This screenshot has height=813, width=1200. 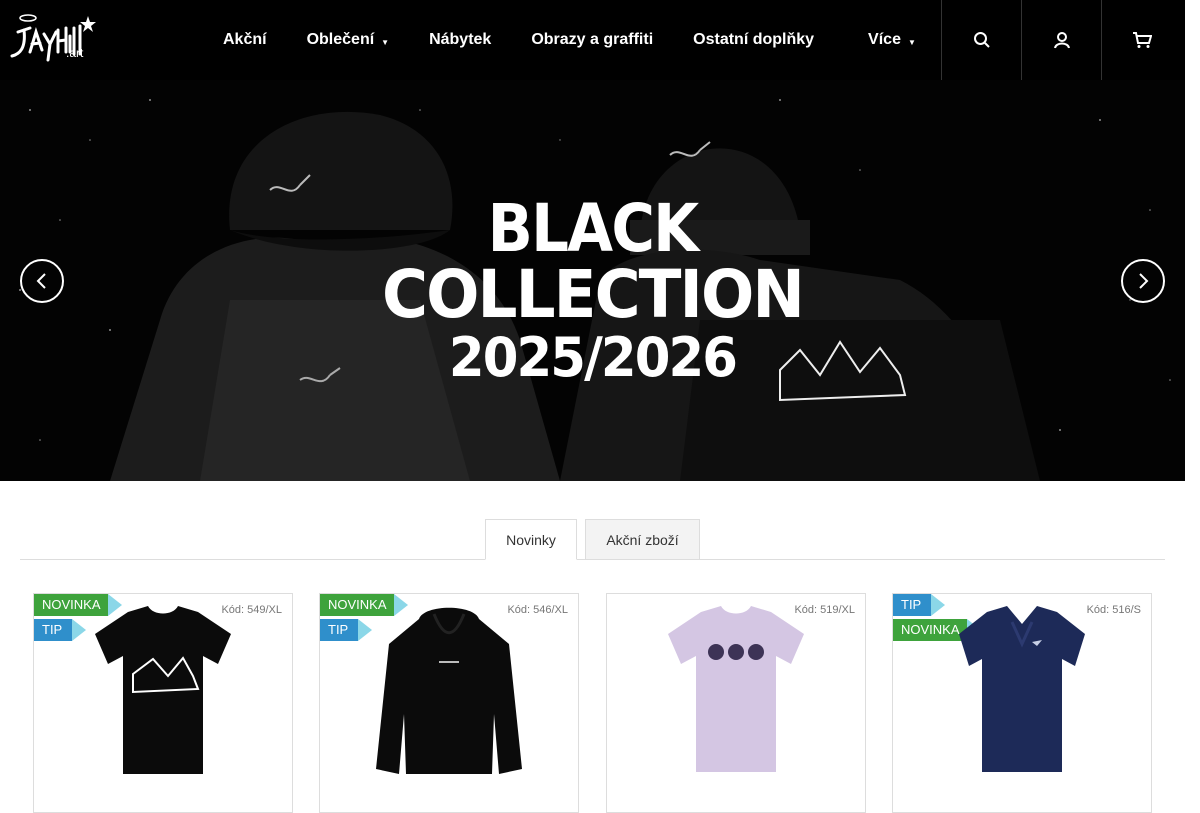 I want to click on nav-label: Více, so click(x=884, y=39).